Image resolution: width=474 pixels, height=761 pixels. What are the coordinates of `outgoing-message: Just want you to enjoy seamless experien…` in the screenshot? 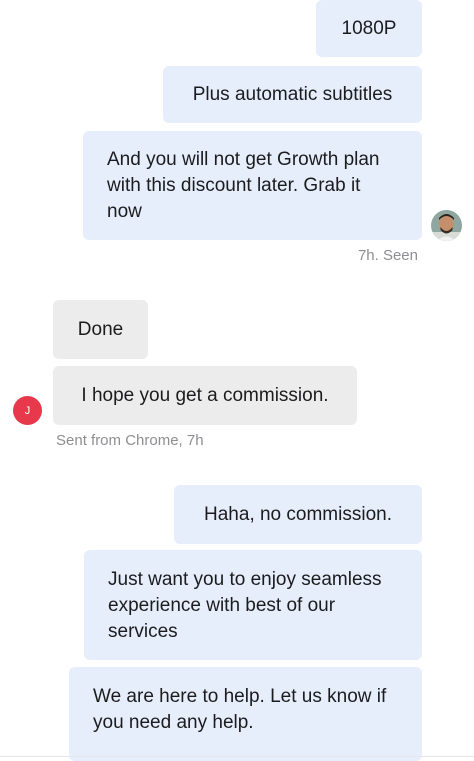 It's located at (253, 605).